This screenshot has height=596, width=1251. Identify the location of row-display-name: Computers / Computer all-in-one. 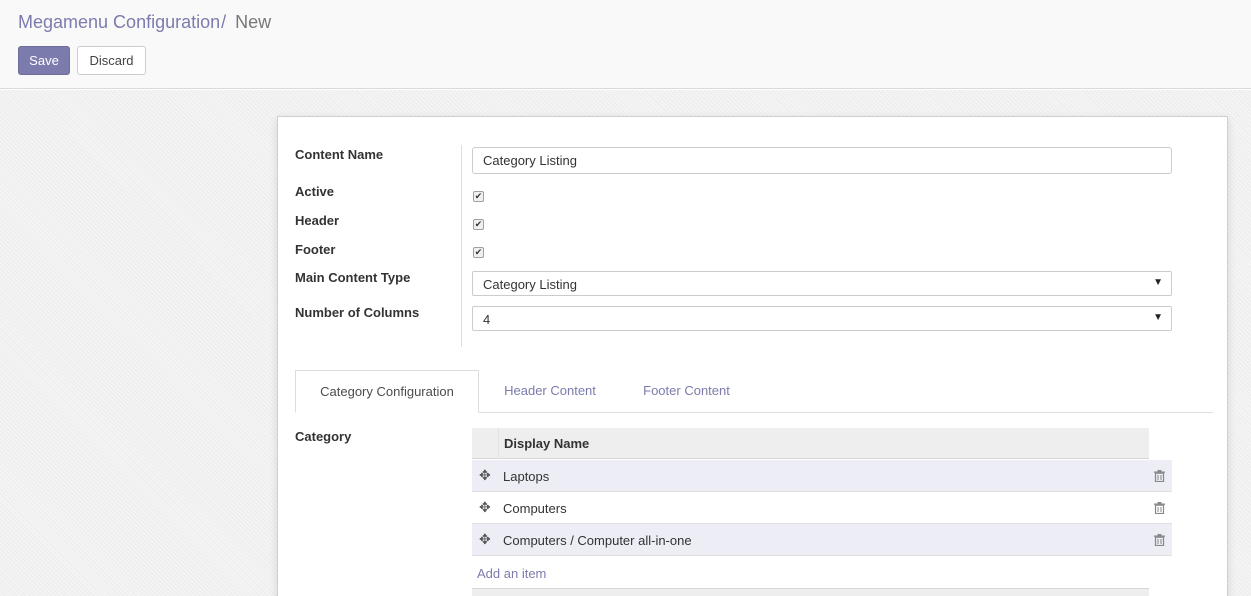
(597, 540).